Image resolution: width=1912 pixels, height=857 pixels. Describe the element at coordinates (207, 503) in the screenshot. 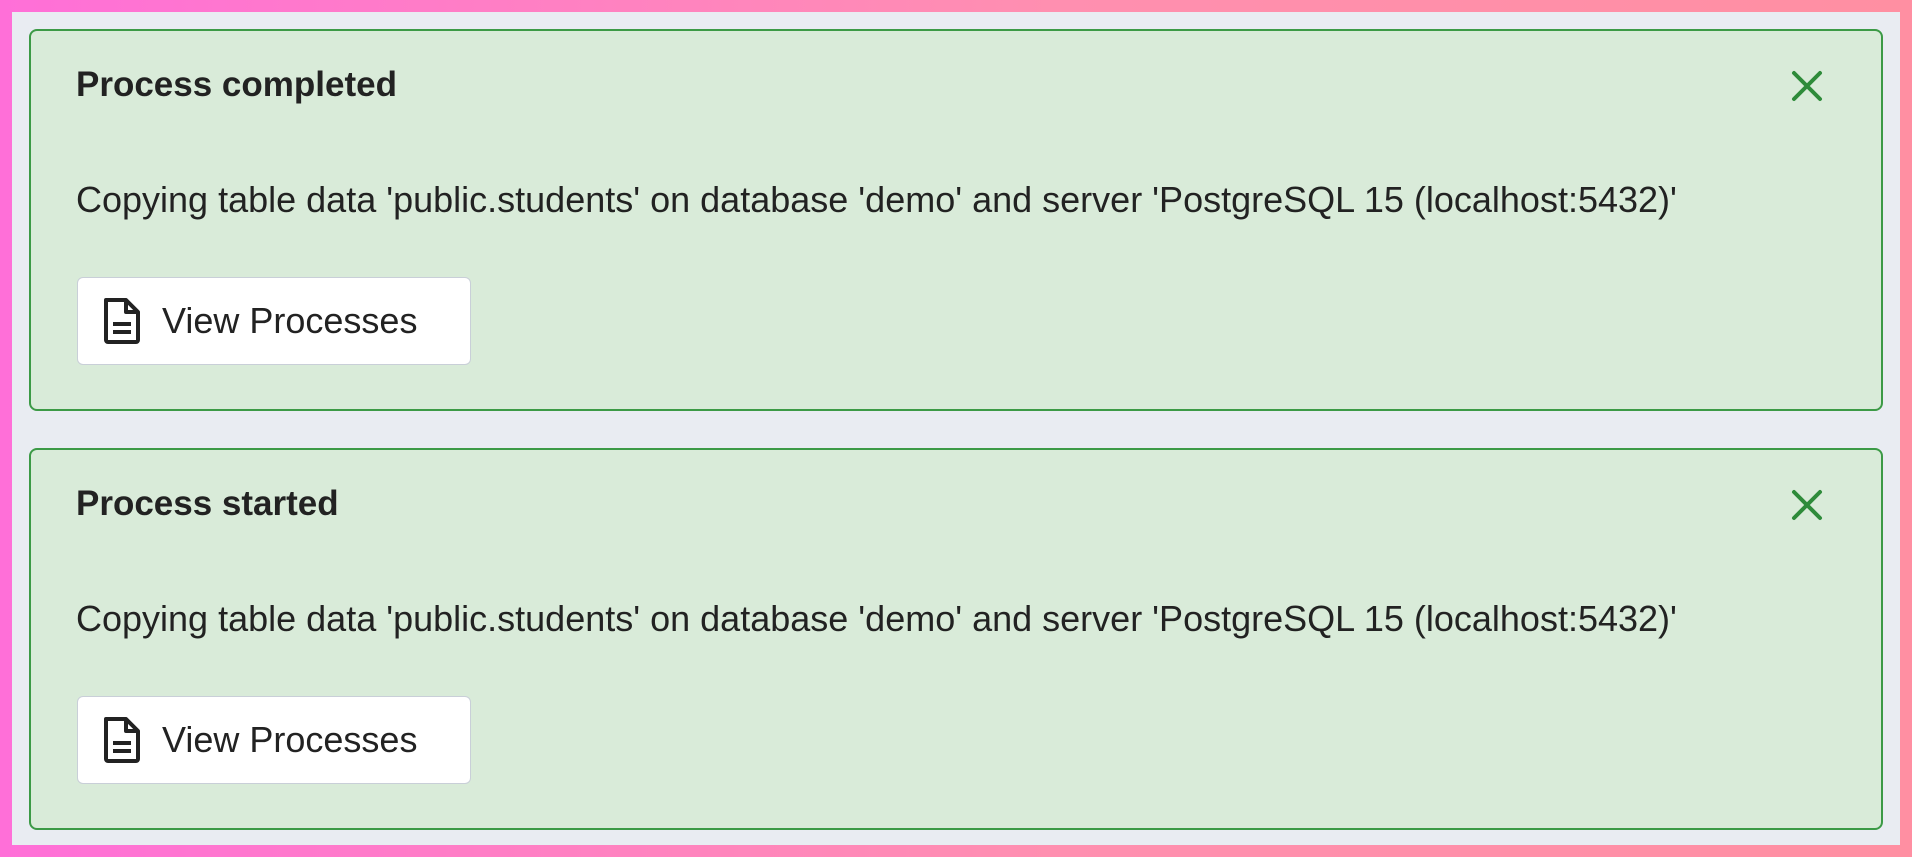

I see `notification-title: Process started` at that location.